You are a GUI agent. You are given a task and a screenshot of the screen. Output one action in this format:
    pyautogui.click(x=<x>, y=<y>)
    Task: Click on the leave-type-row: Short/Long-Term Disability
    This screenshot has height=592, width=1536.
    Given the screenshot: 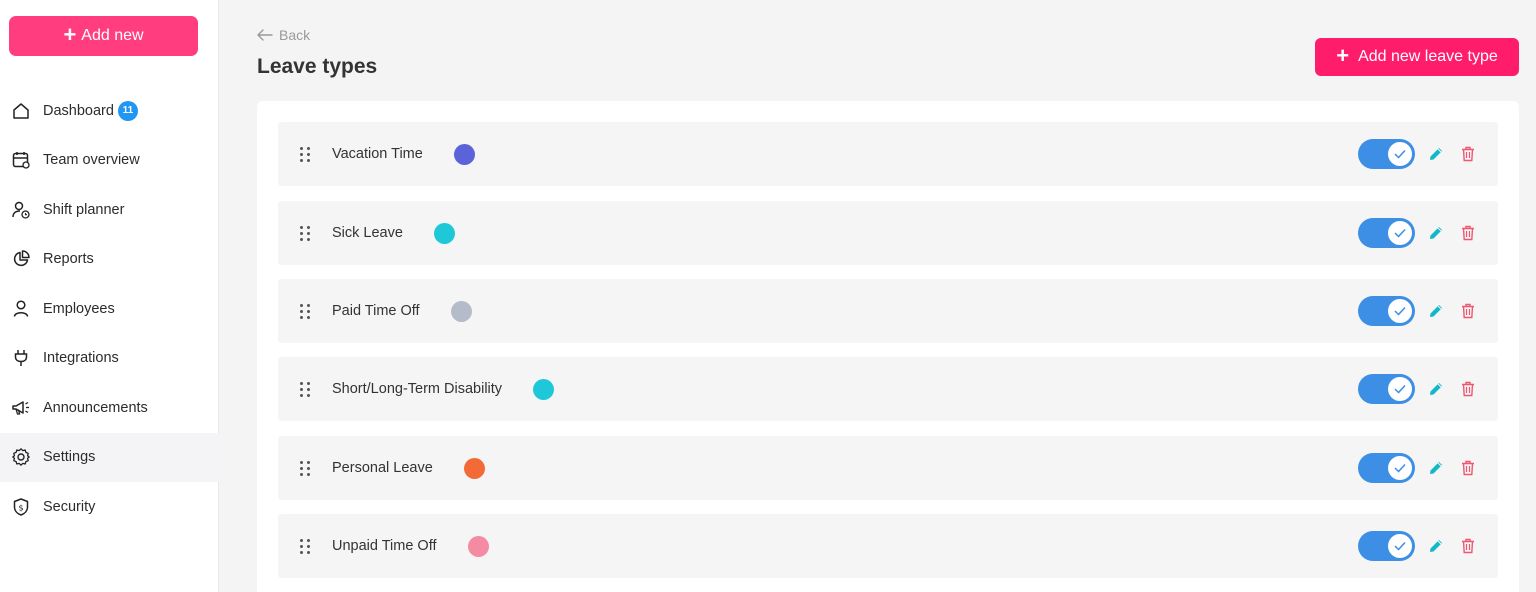 What is the action you would take?
    pyautogui.click(x=888, y=389)
    